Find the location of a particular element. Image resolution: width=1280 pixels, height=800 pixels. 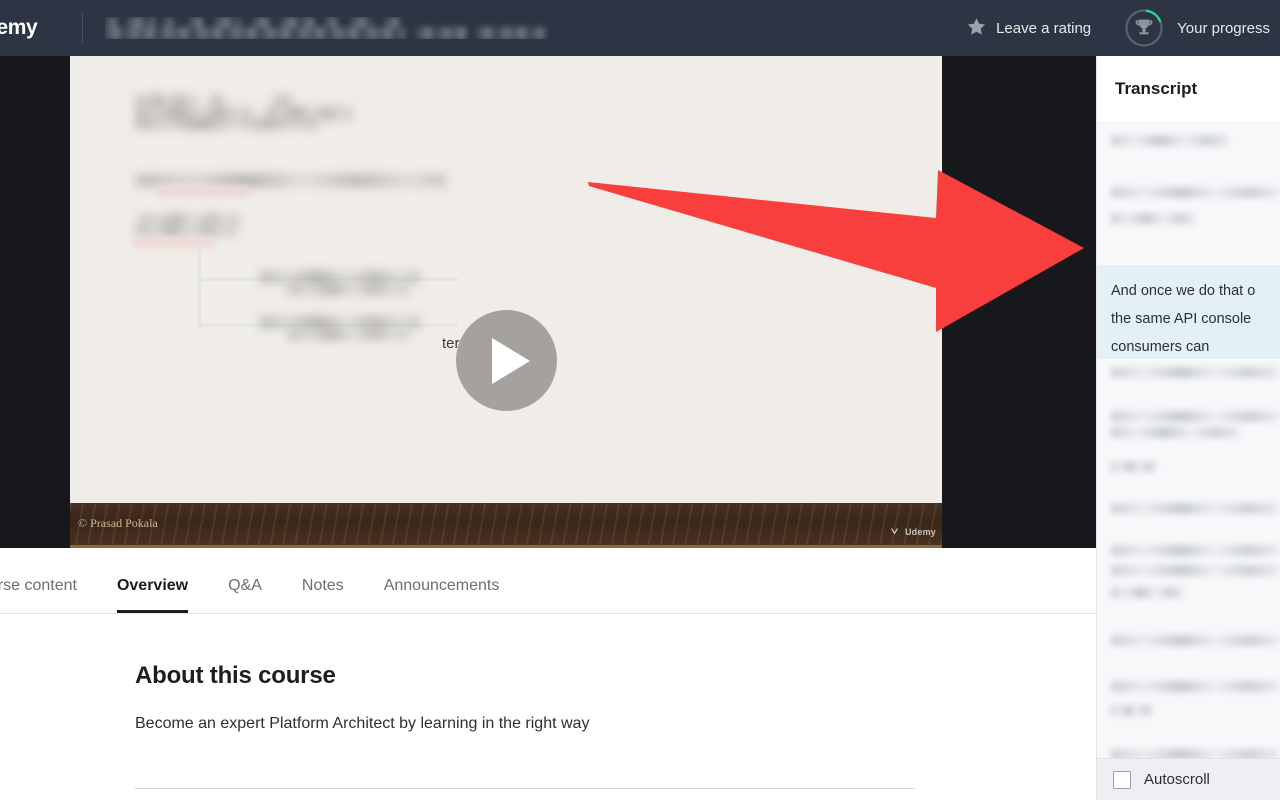

tab-course-content: ourse content is located at coordinates (48, 595).